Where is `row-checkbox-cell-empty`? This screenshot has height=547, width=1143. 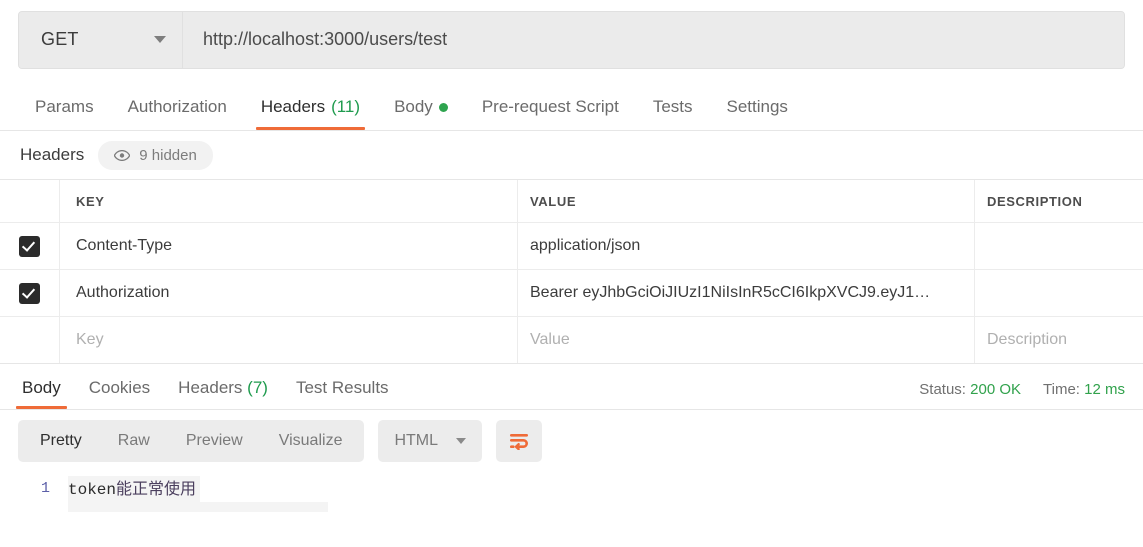
row-checkbox-cell-empty is located at coordinates (30, 340).